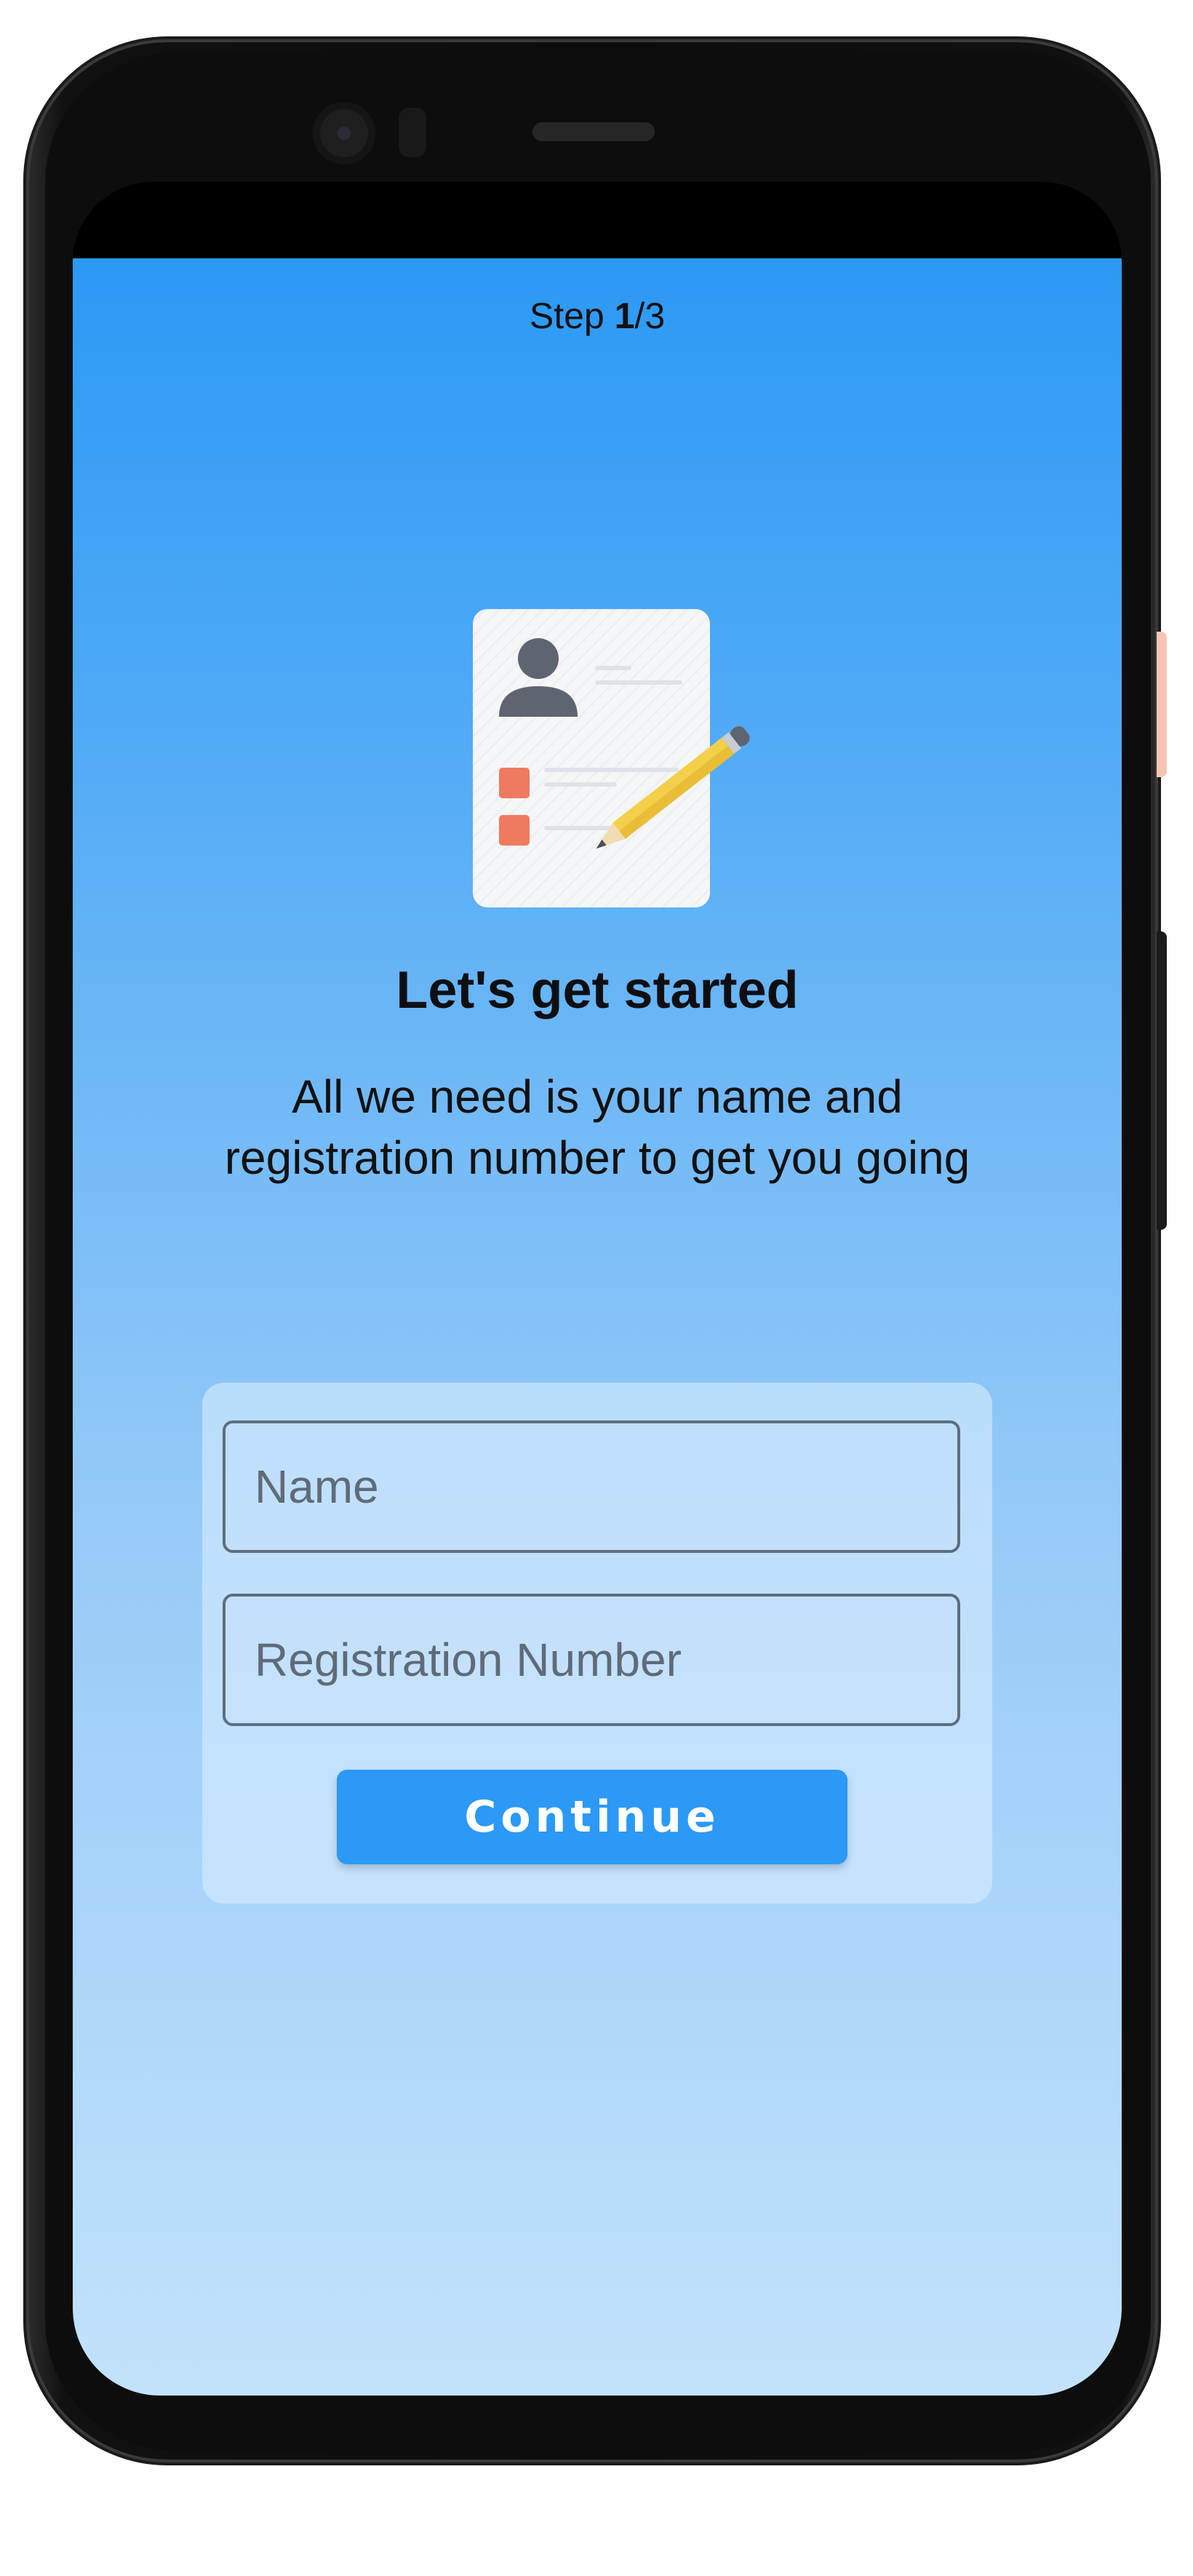 The width and height of the screenshot is (1193, 2576). Describe the element at coordinates (592, 1817) in the screenshot. I see `continue-button: Continue` at that location.